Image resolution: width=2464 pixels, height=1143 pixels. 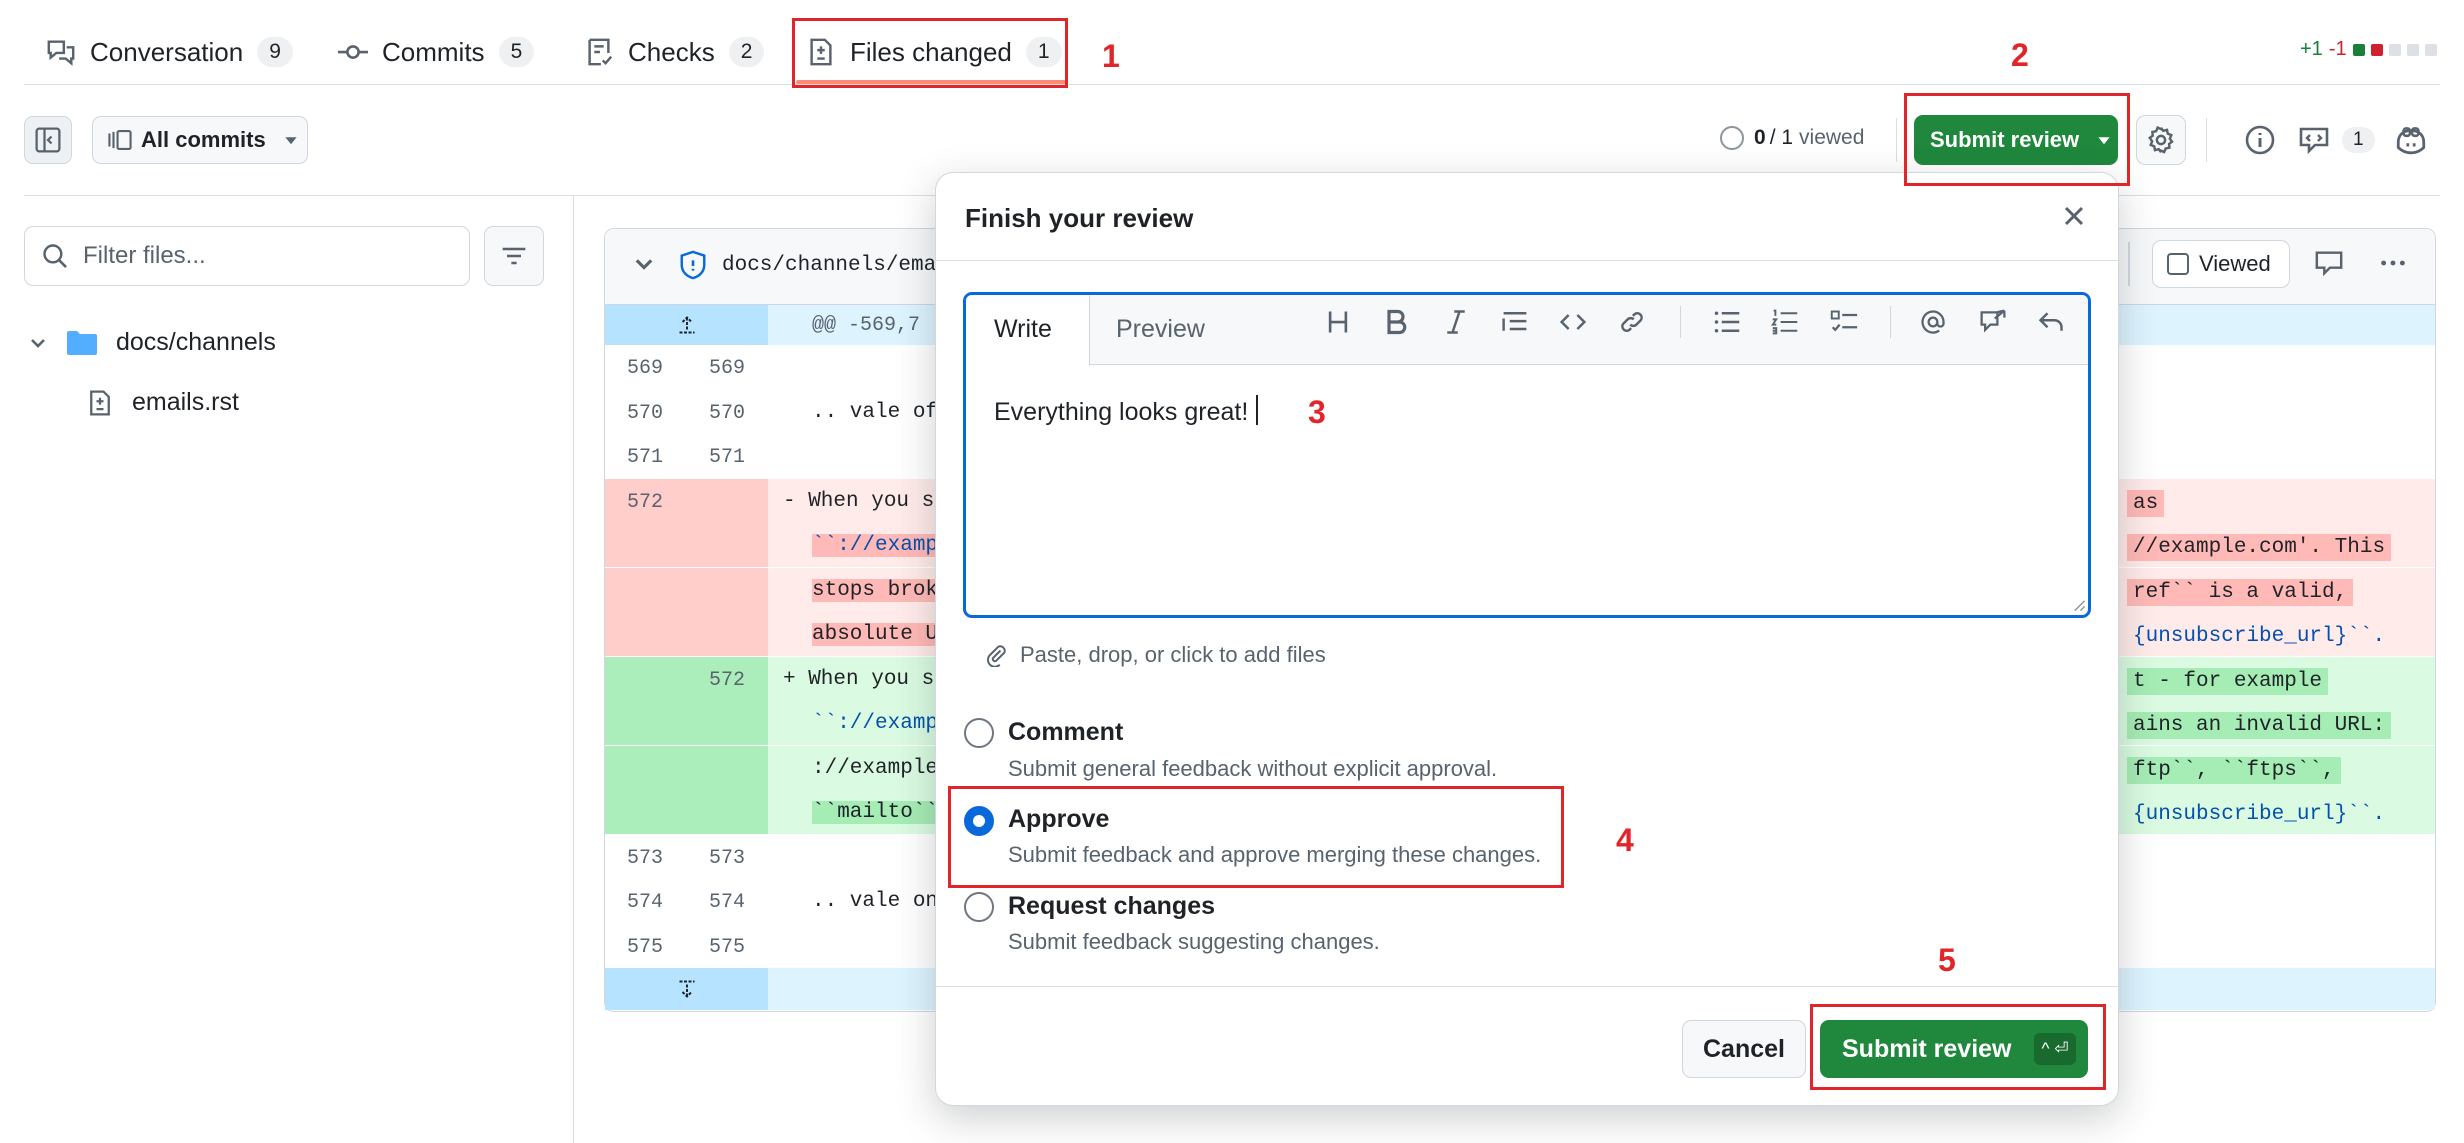 What do you see at coordinates (645, 457) in the screenshot?
I see `old-line-number: 571` at bounding box center [645, 457].